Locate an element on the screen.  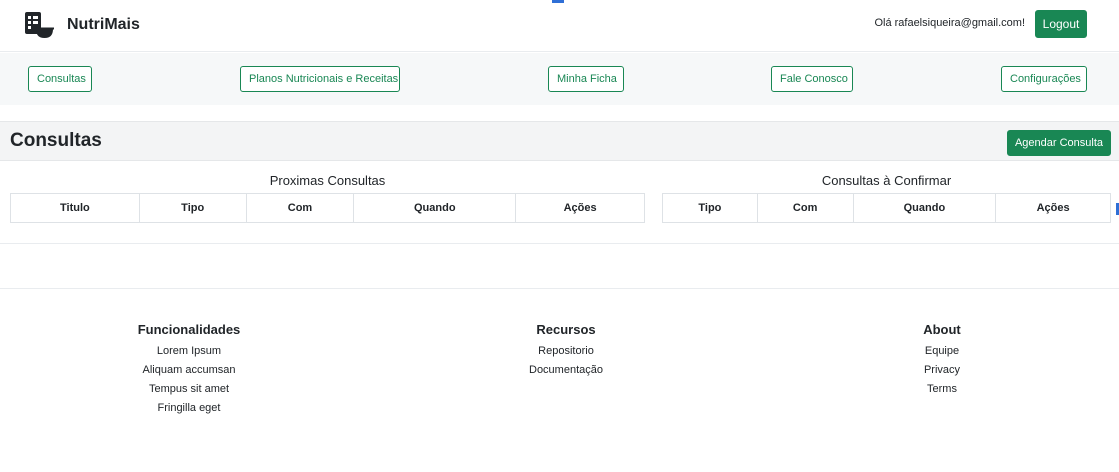
table-header-row: Titulo Tipo Com Quando Ações is located at coordinates (327, 208).